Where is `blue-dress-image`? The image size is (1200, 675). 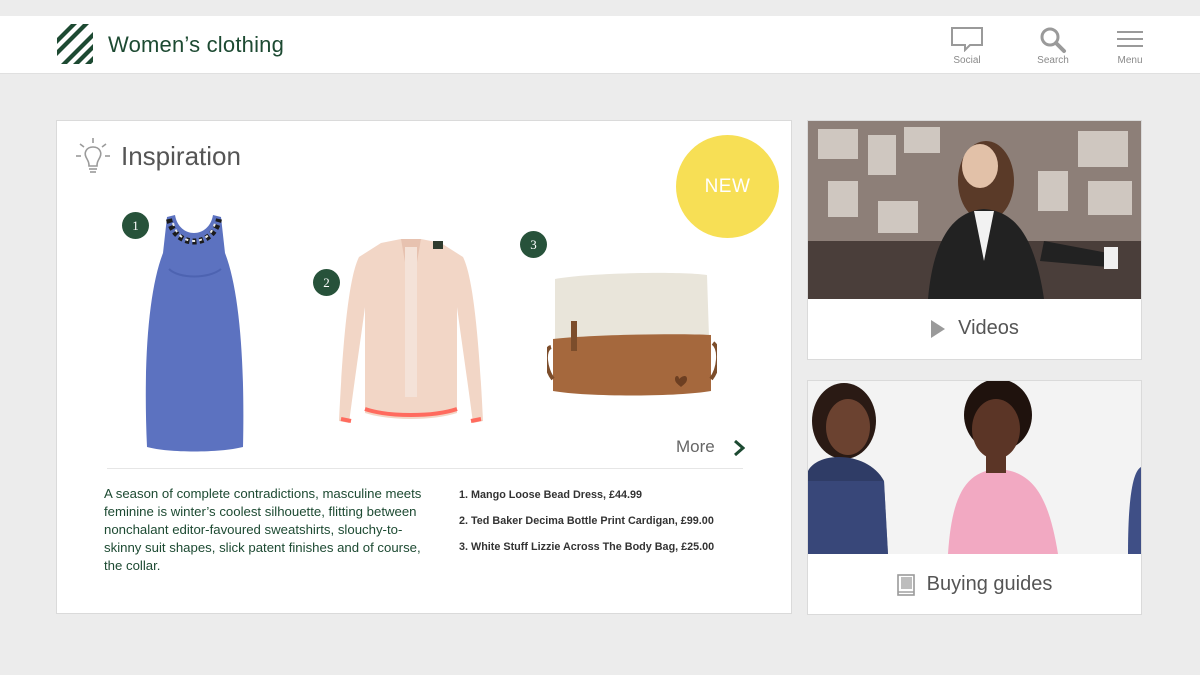 blue-dress-image is located at coordinates (194, 331).